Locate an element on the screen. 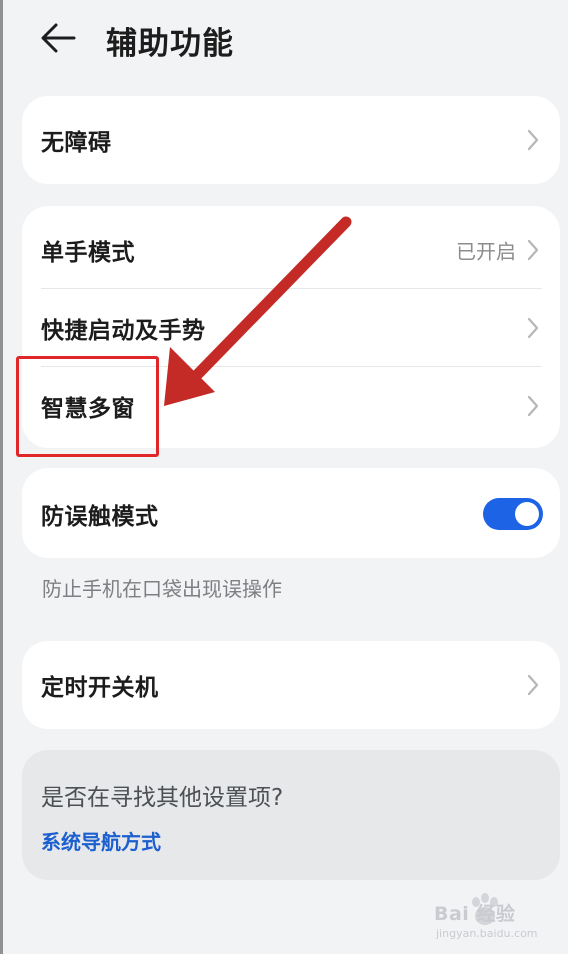  top-bar: 辅助功能 is located at coordinates (284, 39).